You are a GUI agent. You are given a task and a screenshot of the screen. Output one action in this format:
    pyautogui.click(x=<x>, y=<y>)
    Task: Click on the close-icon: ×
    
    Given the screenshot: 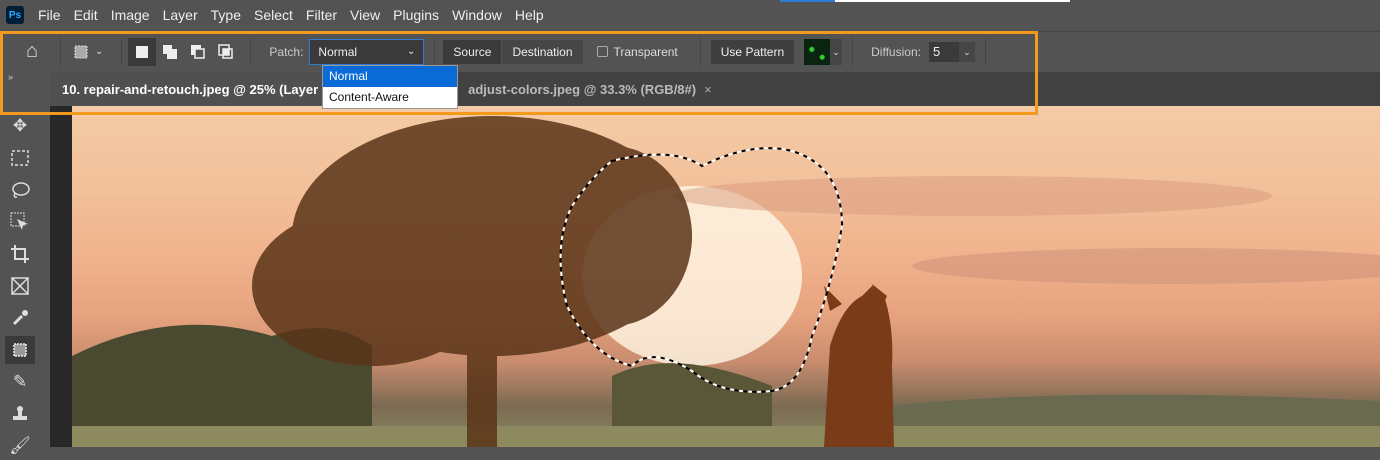 What is the action you would take?
    pyautogui.click(x=708, y=89)
    